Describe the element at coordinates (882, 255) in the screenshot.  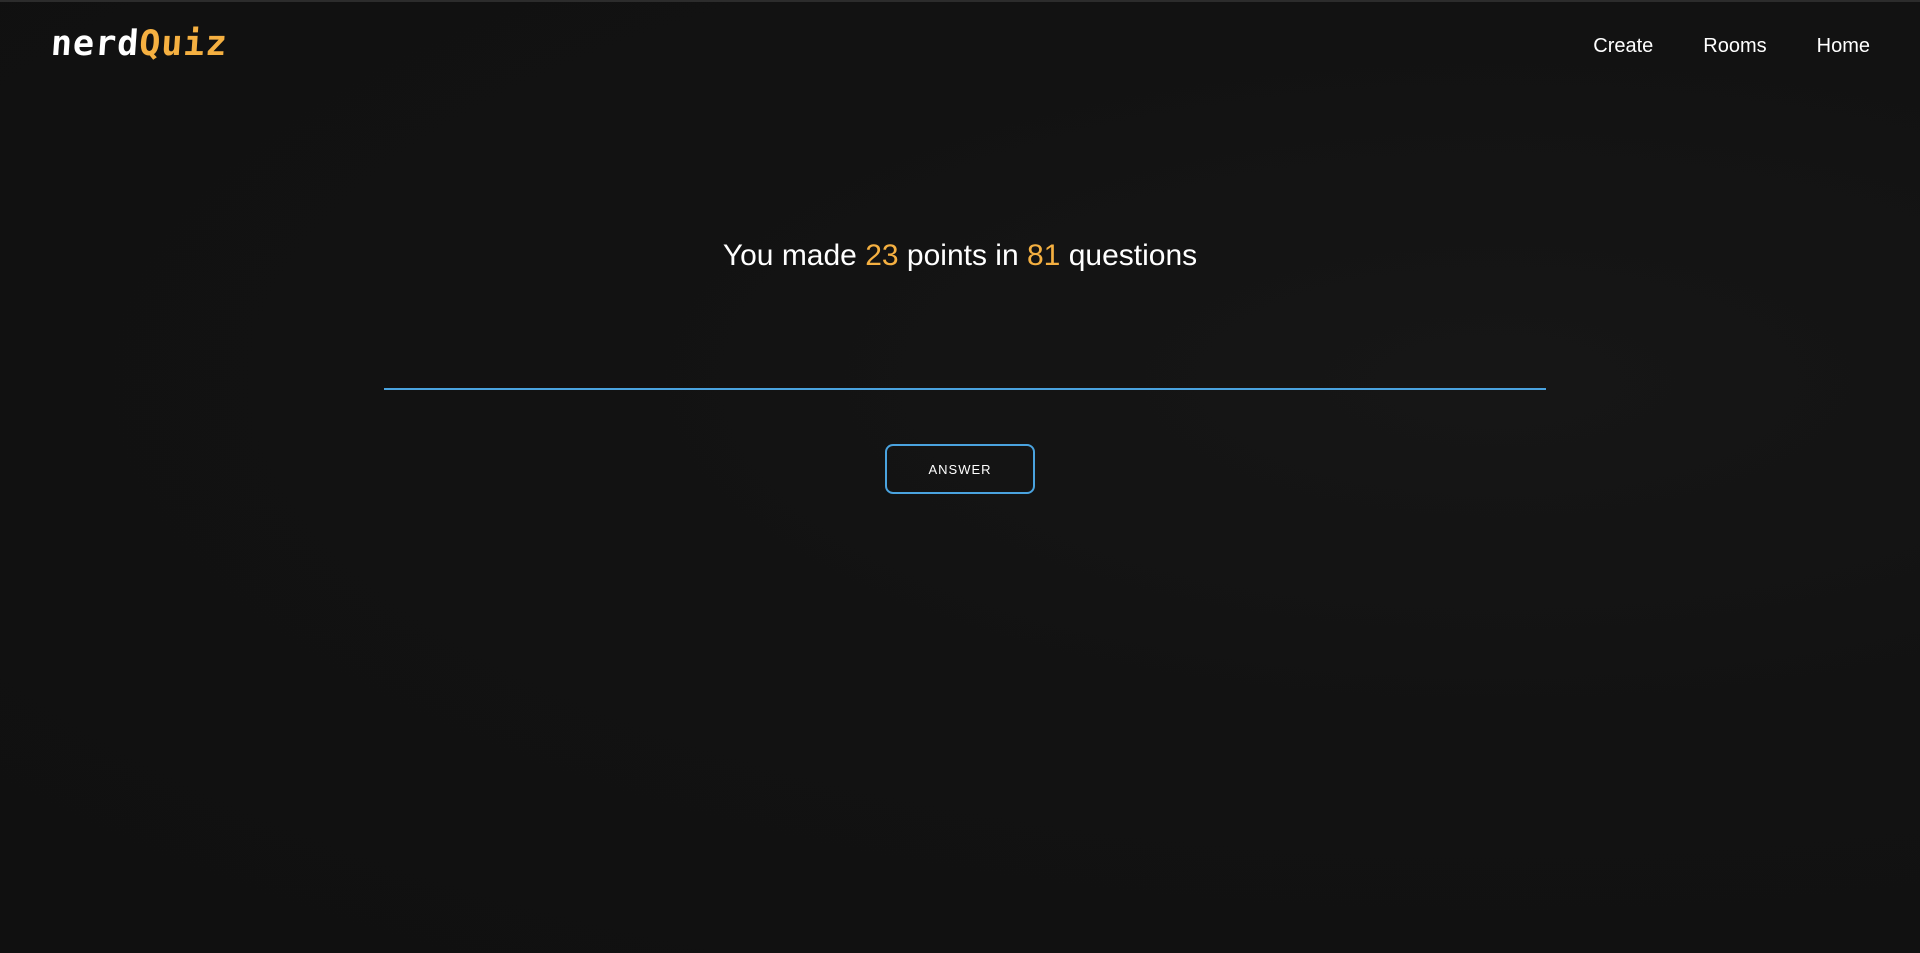
I see `points-count: 23` at that location.